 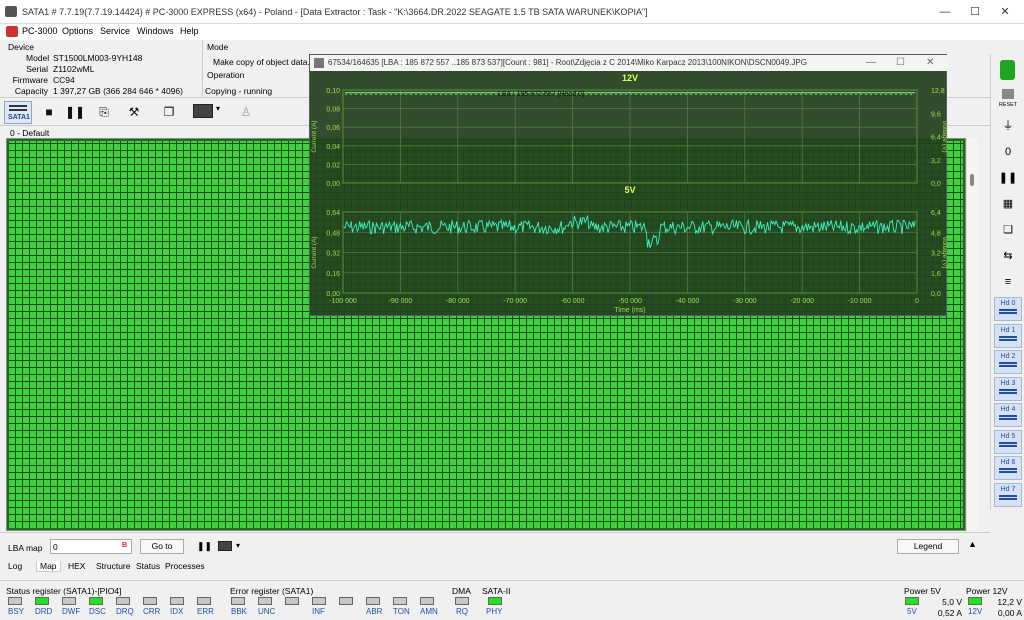 I want to click on plug-icon: ⏚, so click(x=1008, y=126).